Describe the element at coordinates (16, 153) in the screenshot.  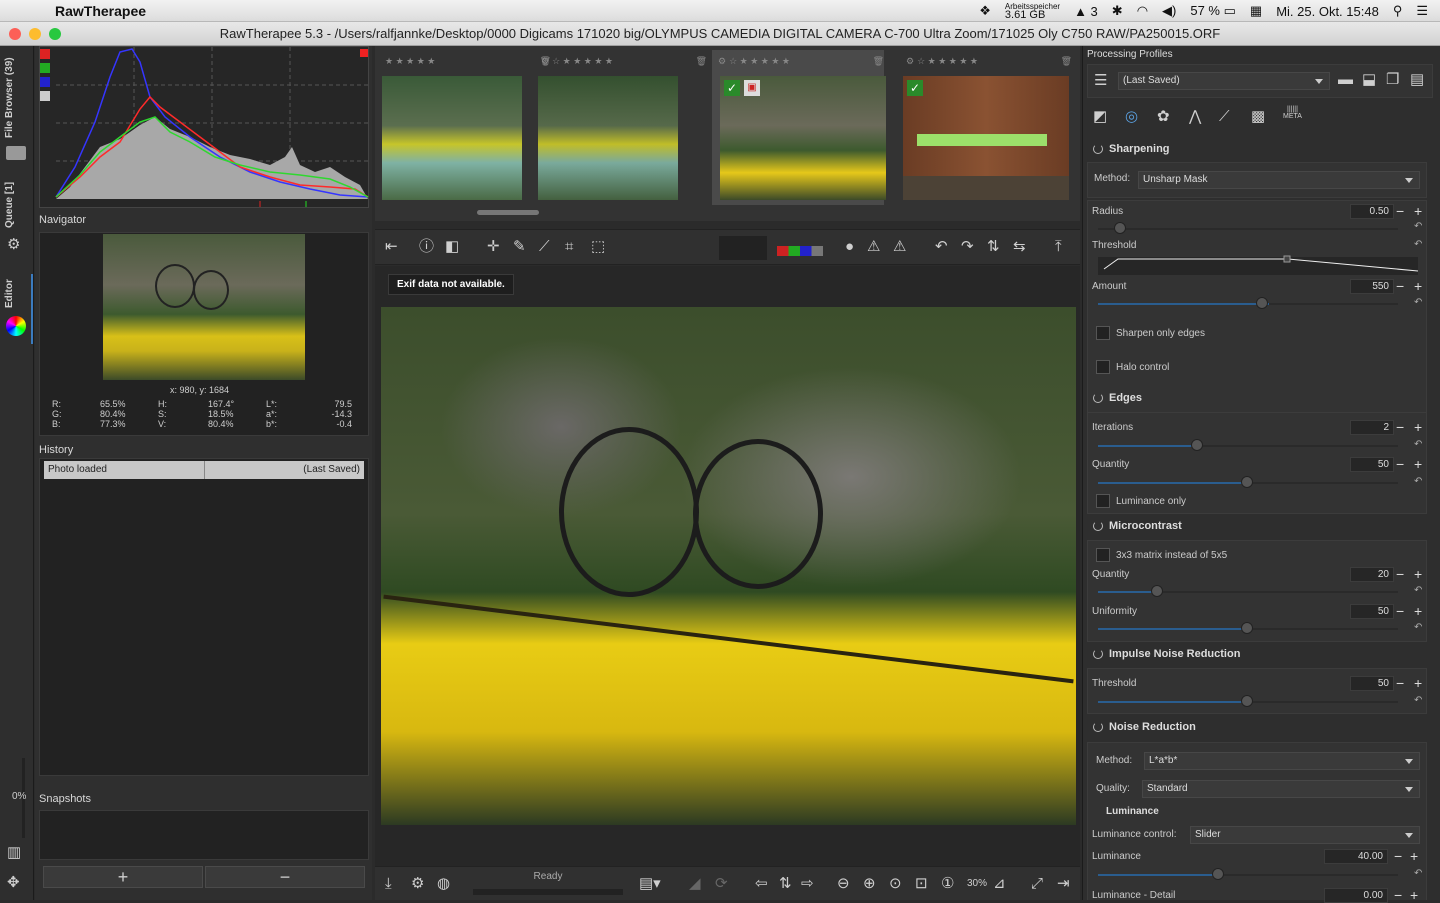
I see `folder-icon` at that location.